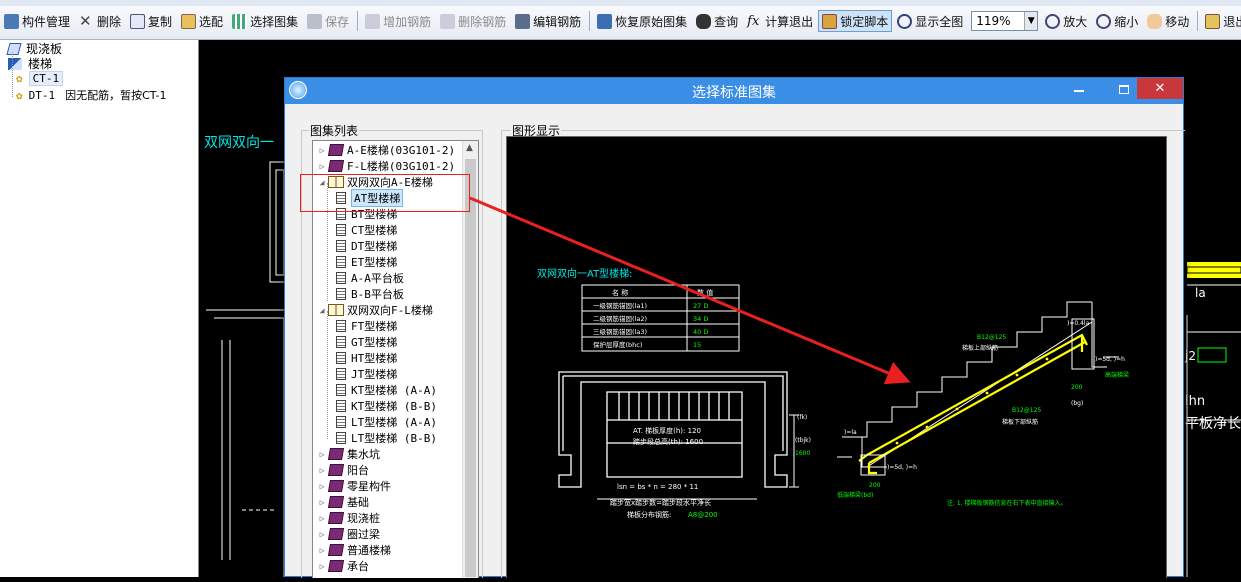 The height and width of the screenshot is (582, 1241). Describe the element at coordinates (363, 518) in the screenshot. I see `atlas-tree-item-label: 现浇桩` at that location.